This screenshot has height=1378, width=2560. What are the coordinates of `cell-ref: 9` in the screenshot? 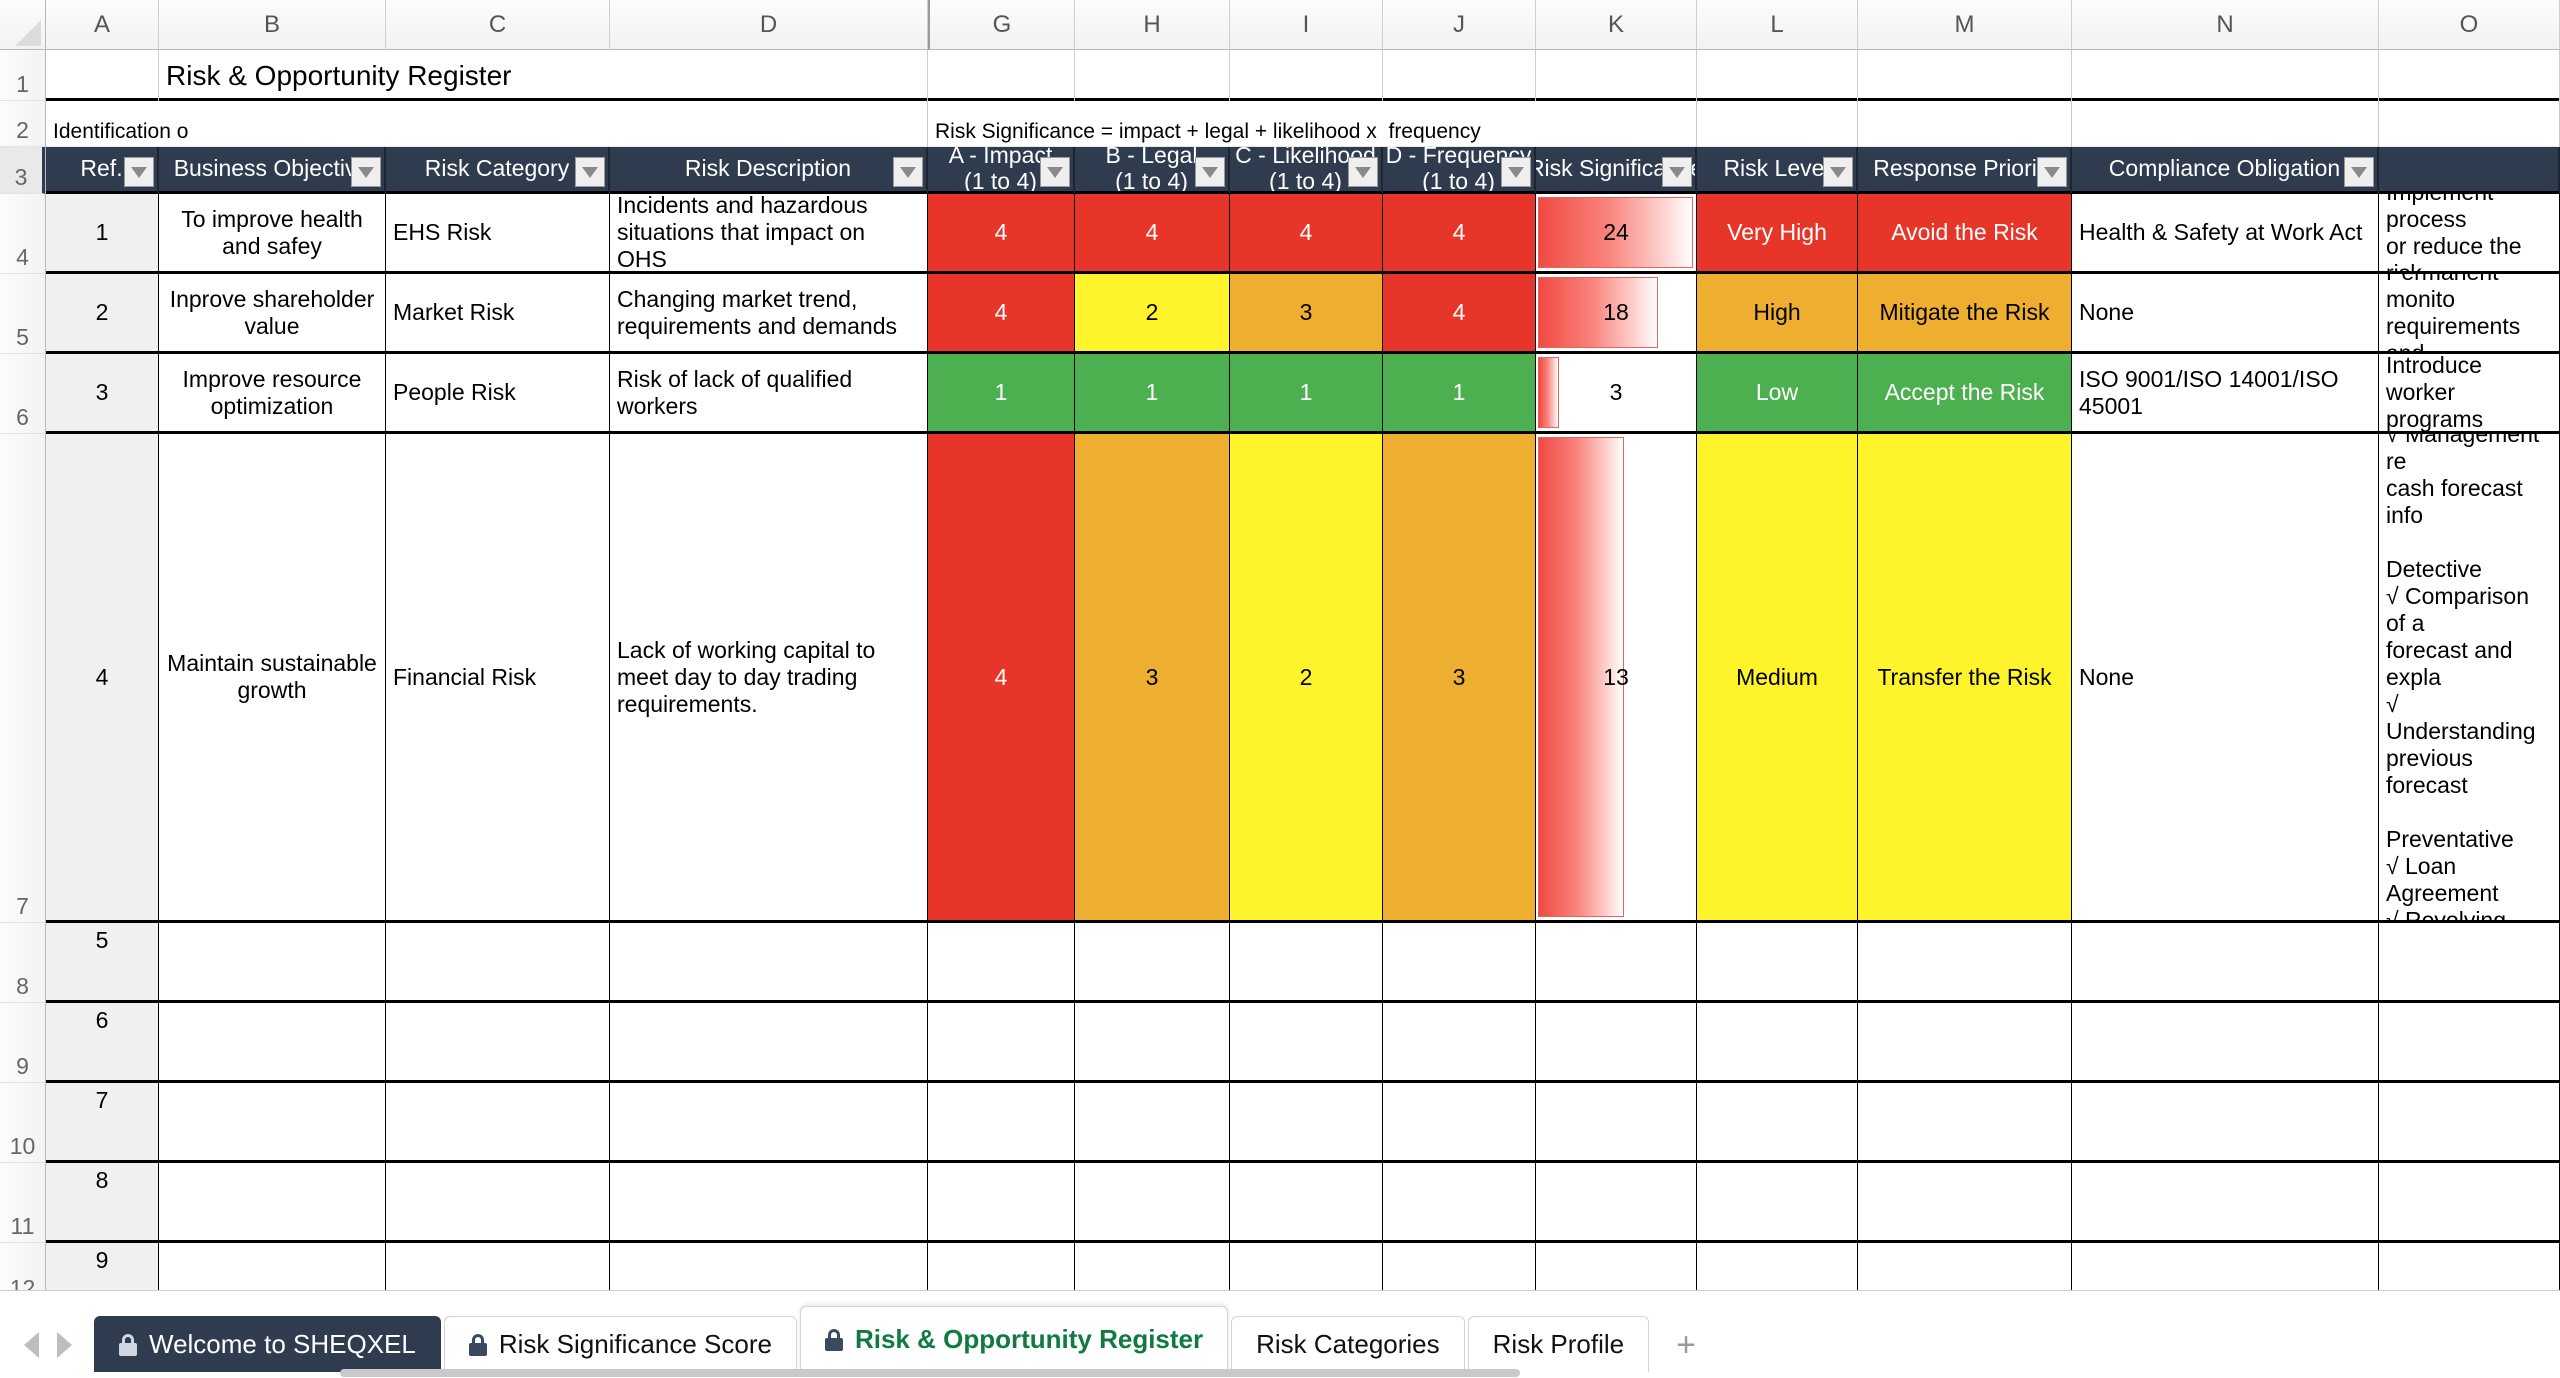 It's located at (102, 1266).